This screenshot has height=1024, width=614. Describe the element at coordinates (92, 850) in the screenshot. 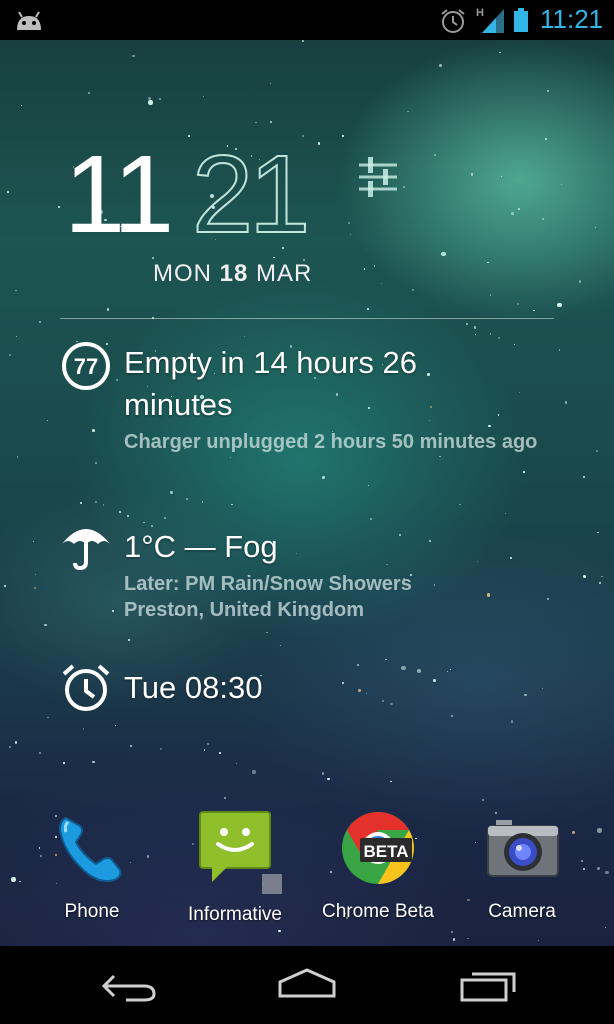

I see `phone-icon` at that location.